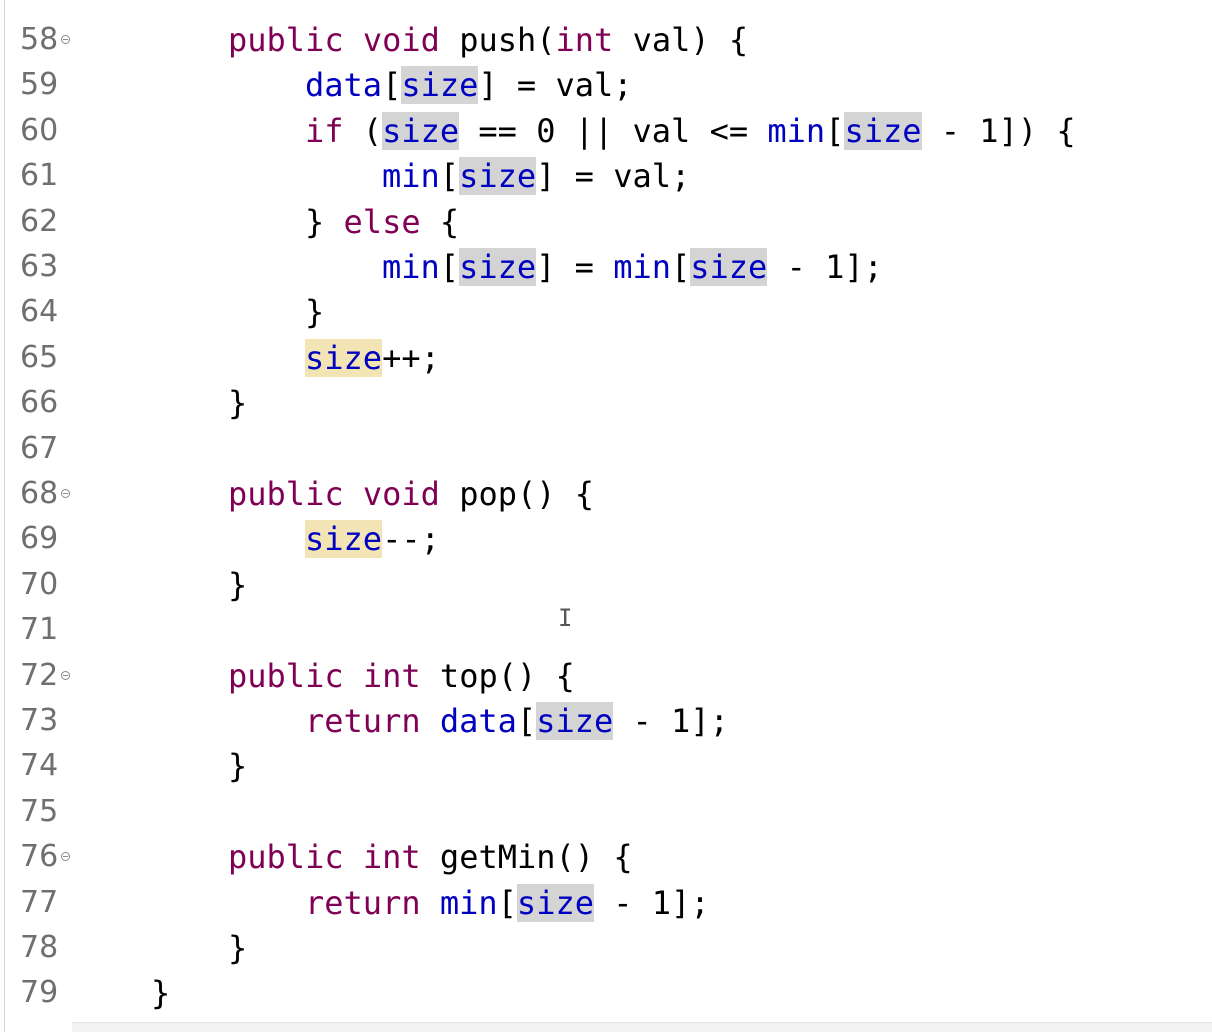 This screenshot has height=1032, width=1212. I want to click on code-token: pop() {, so click(517, 494).